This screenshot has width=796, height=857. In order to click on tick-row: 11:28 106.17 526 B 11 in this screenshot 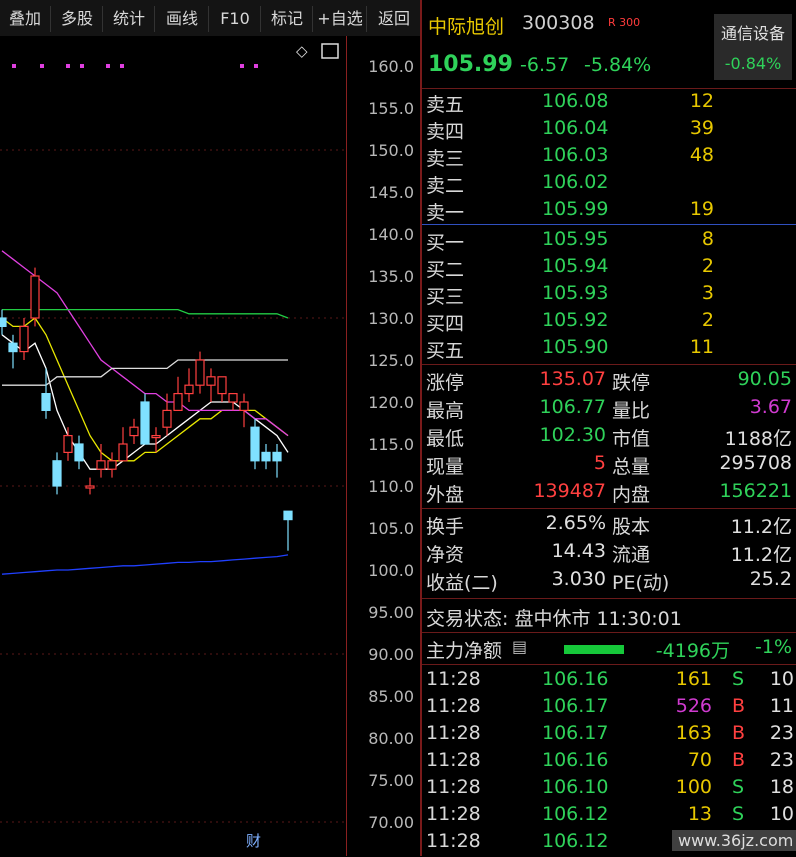, I will do `click(609, 708)`.